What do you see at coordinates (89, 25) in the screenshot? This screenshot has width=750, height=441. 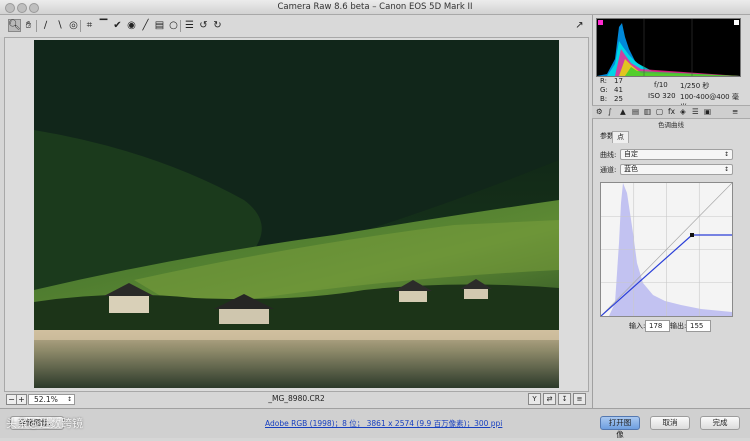 I see `crop-icon: ⌗` at bounding box center [89, 25].